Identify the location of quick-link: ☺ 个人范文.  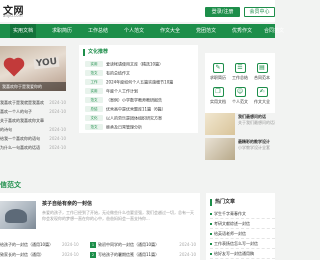
(240, 96).